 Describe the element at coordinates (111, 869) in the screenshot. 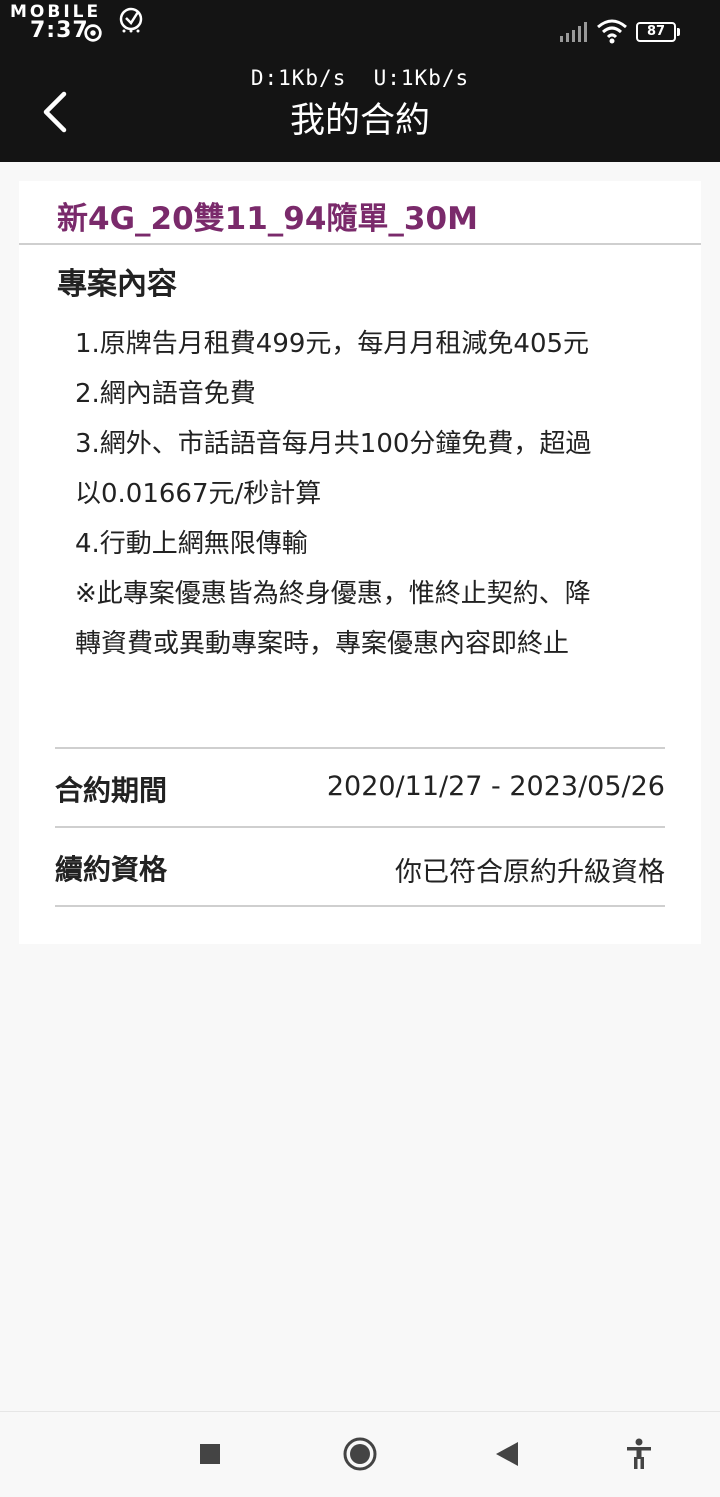

I see `renewal-eligibility-label: 續約資格` at that location.